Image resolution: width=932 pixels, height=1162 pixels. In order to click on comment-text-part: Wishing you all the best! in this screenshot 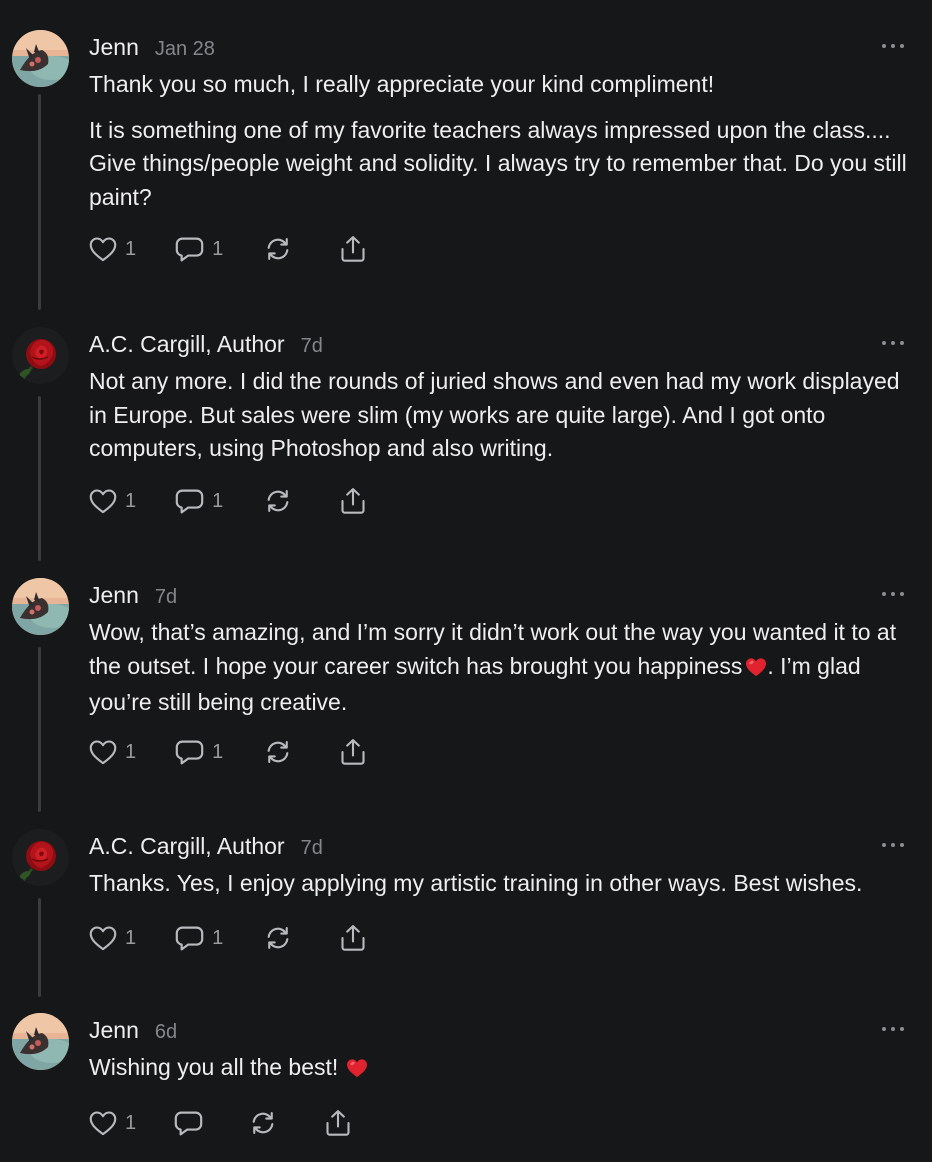, I will do `click(214, 1067)`.